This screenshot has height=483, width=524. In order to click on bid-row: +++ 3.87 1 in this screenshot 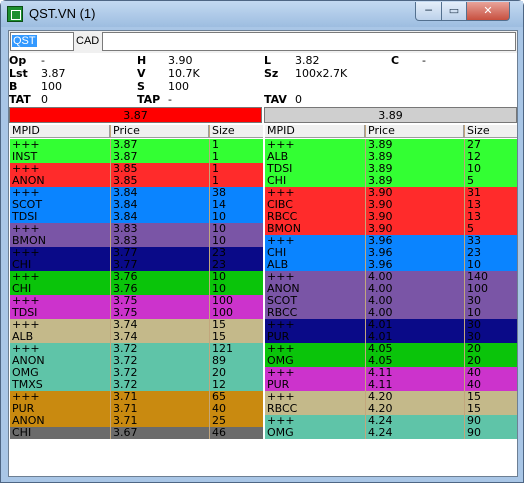, I will do `click(136, 145)`.